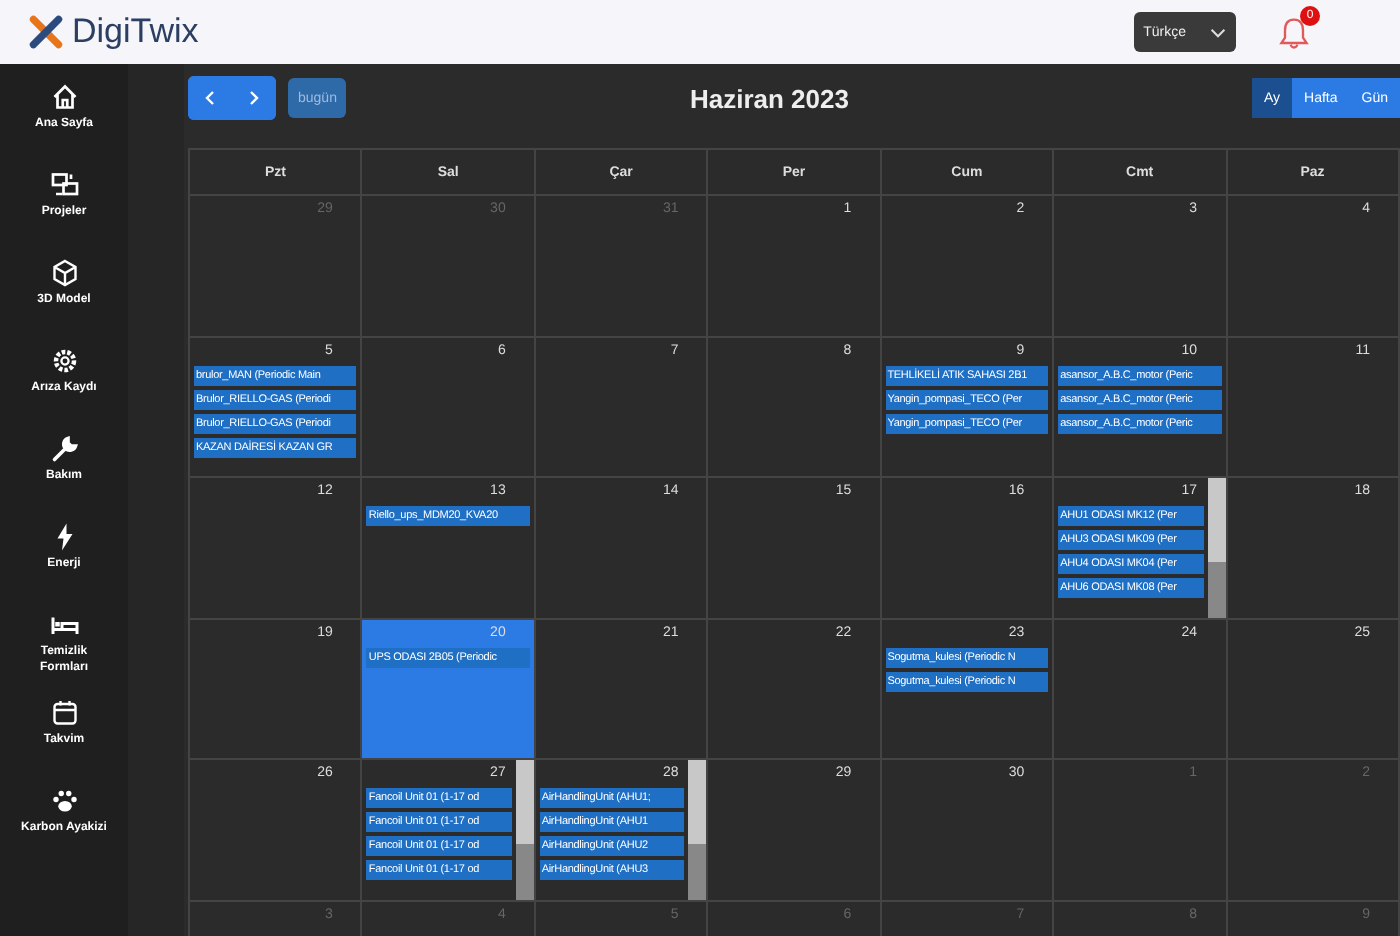  What do you see at coordinates (64, 97) in the screenshot?
I see `home-icon` at bounding box center [64, 97].